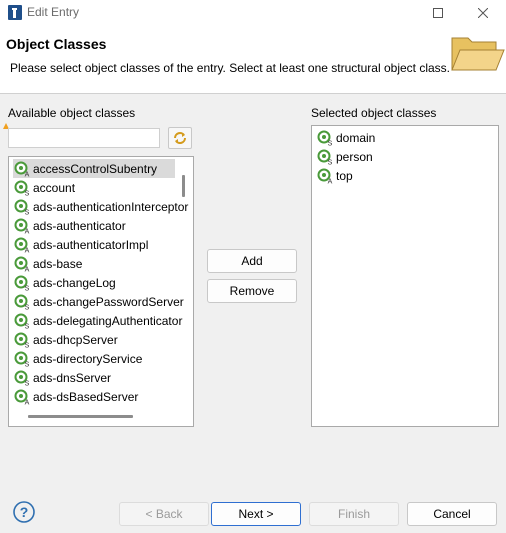 The width and height of the screenshot is (506, 533). I want to click on available-item-label: ads-dnsServer, so click(72, 377).